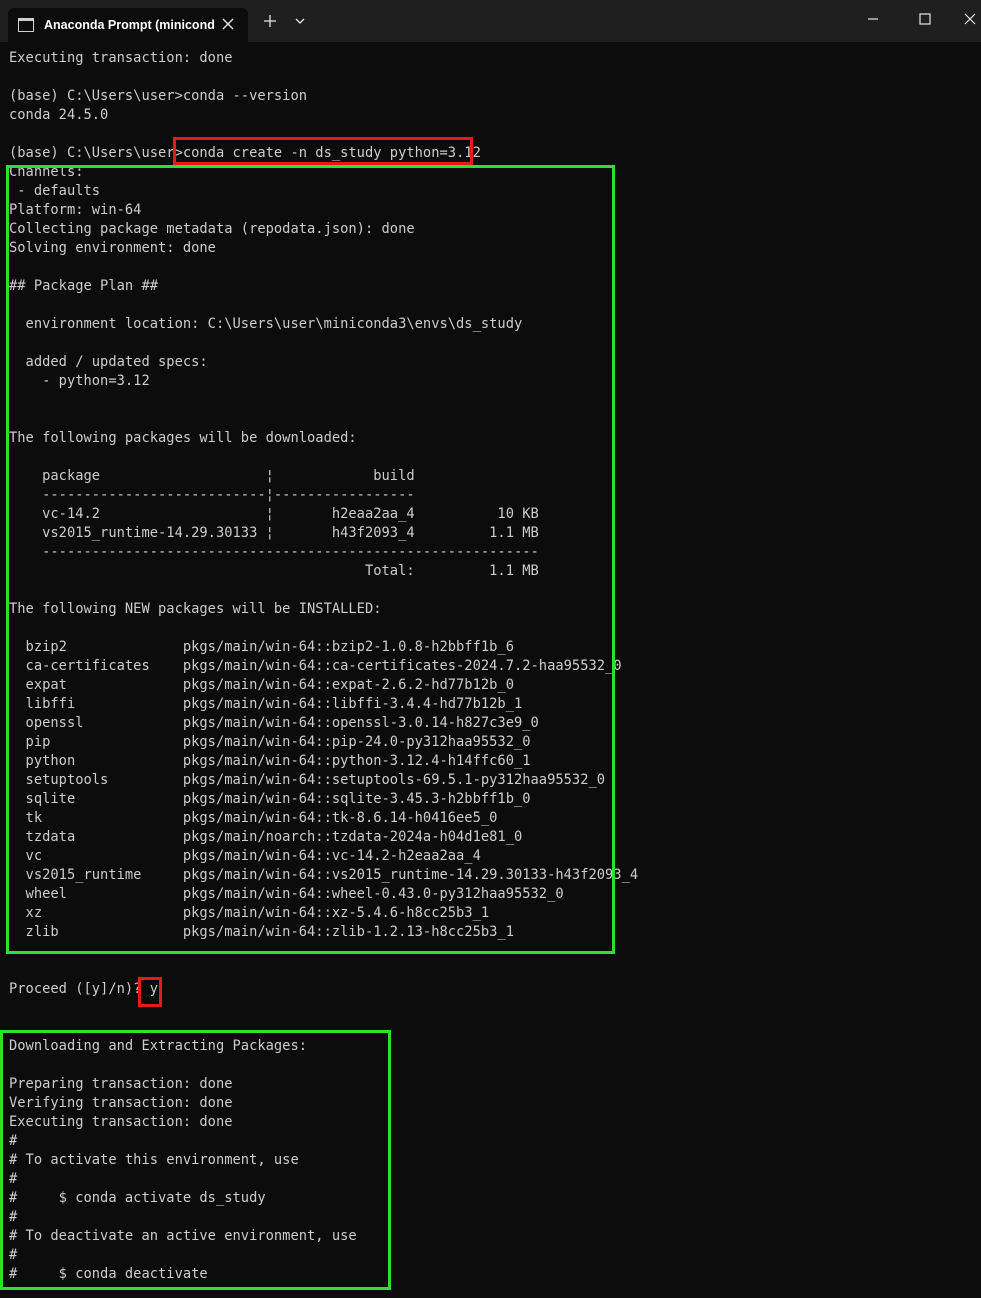  I want to click on title-bar: Anaconda Prompt (miniconda, so click(490, 21).